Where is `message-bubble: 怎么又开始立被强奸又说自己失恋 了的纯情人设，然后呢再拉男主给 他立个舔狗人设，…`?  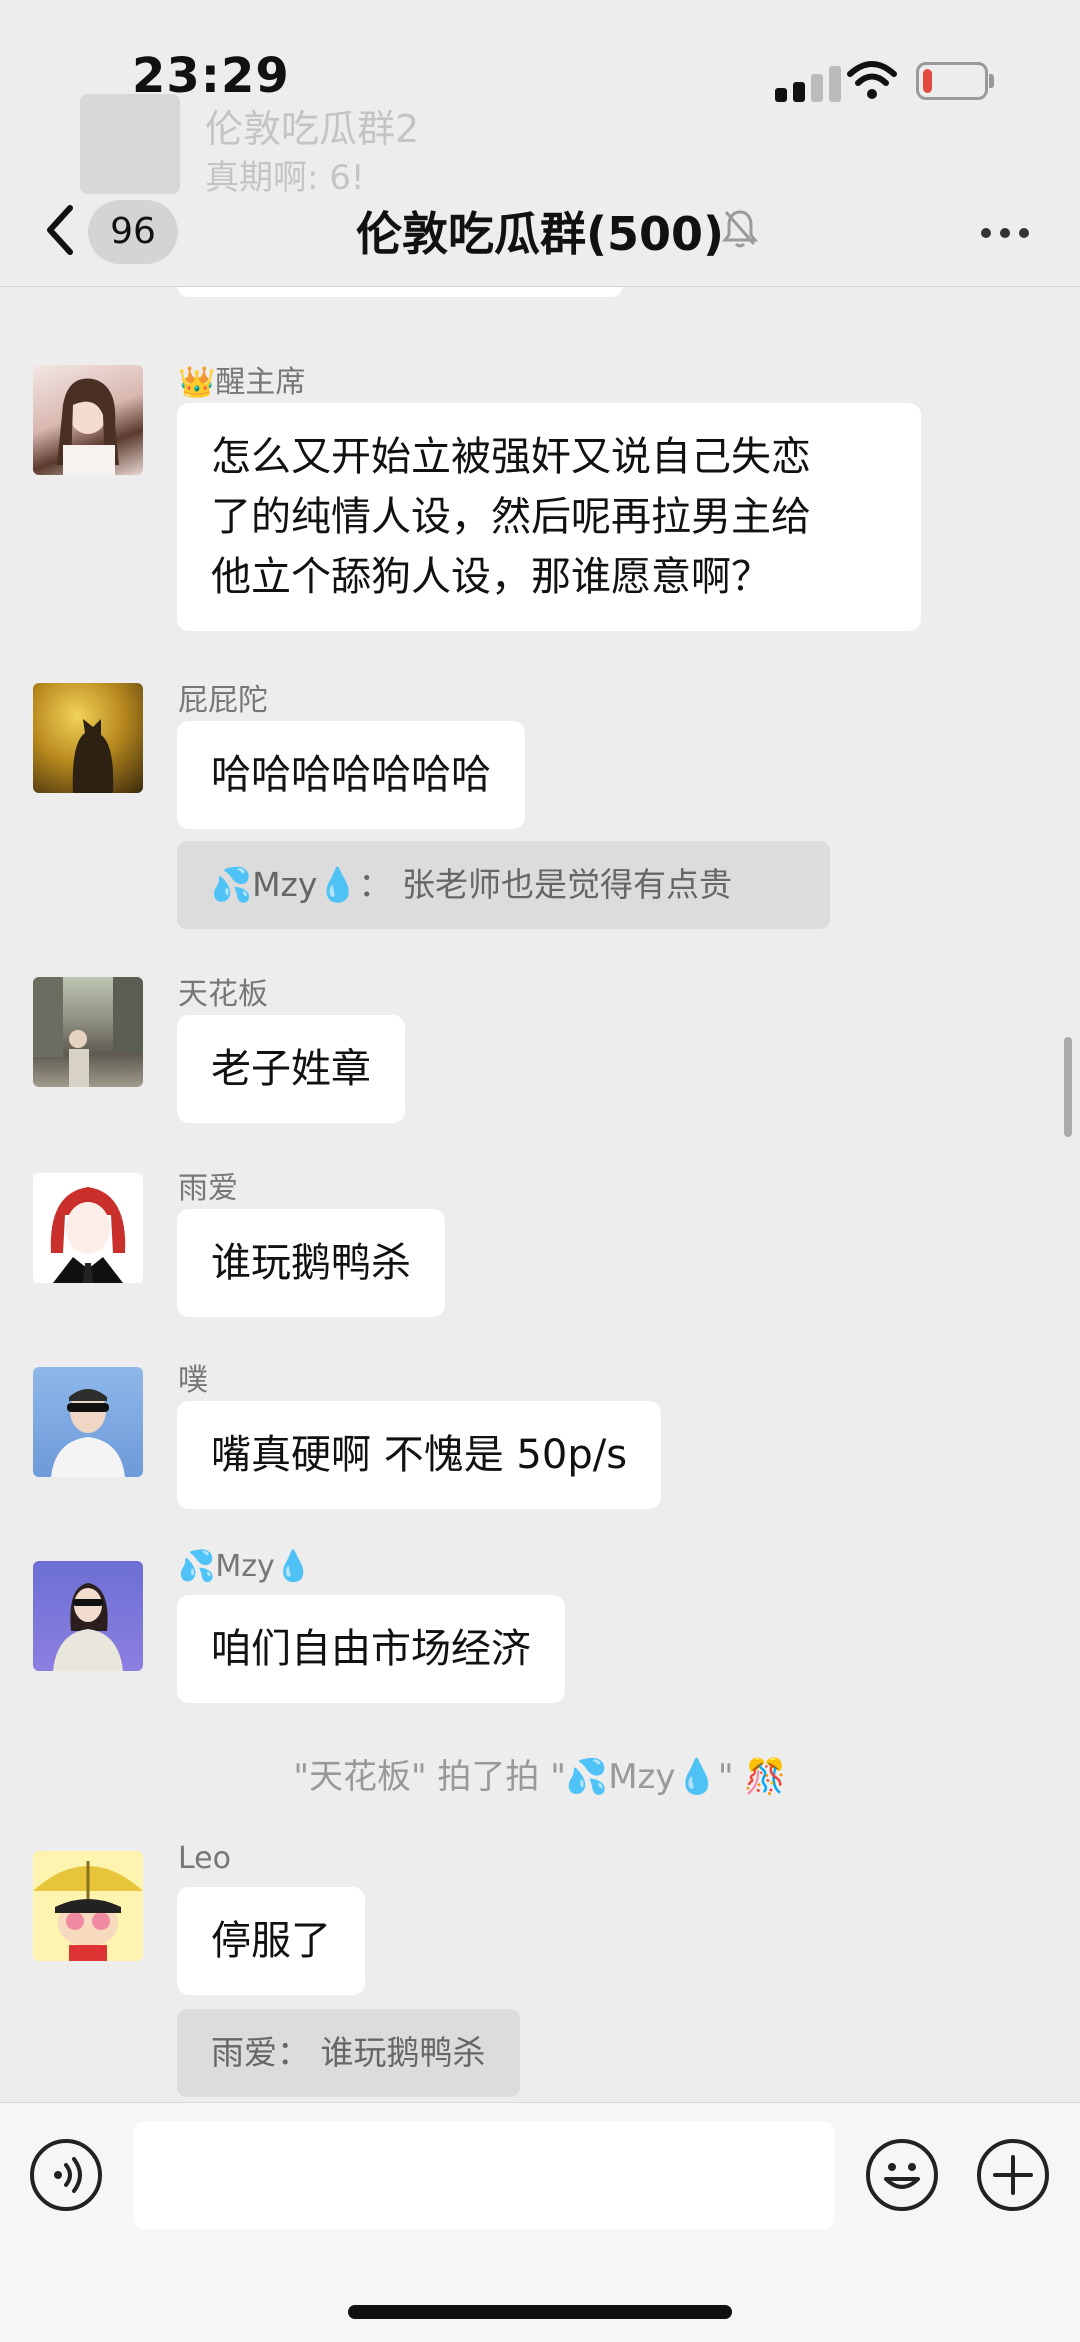
message-bubble: 怎么又开始立被强奸又说自己失恋 了的纯情人设，然后呢再拉男主给 他立个舔狗人设，… is located at coordinates (549, 517).